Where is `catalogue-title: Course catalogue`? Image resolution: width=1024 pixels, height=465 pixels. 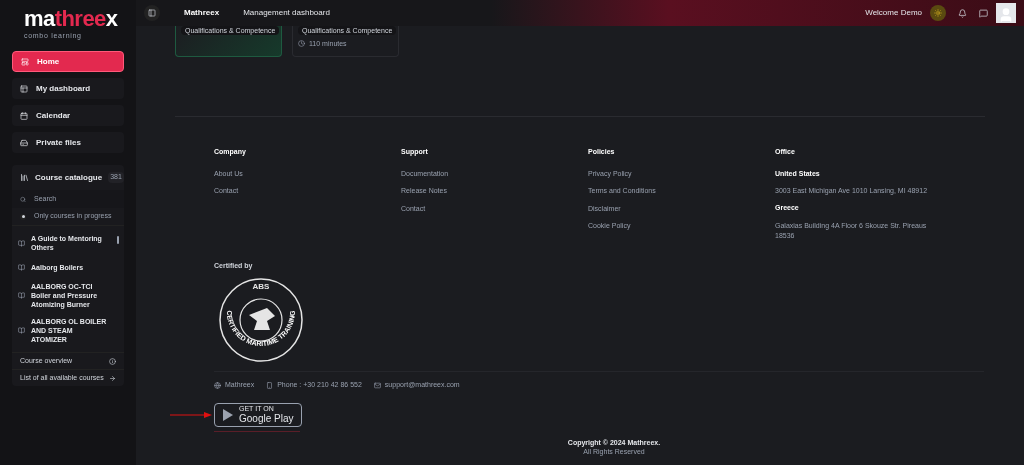
catalogue-title: Course catalogue is located at coordinates (69, 177).